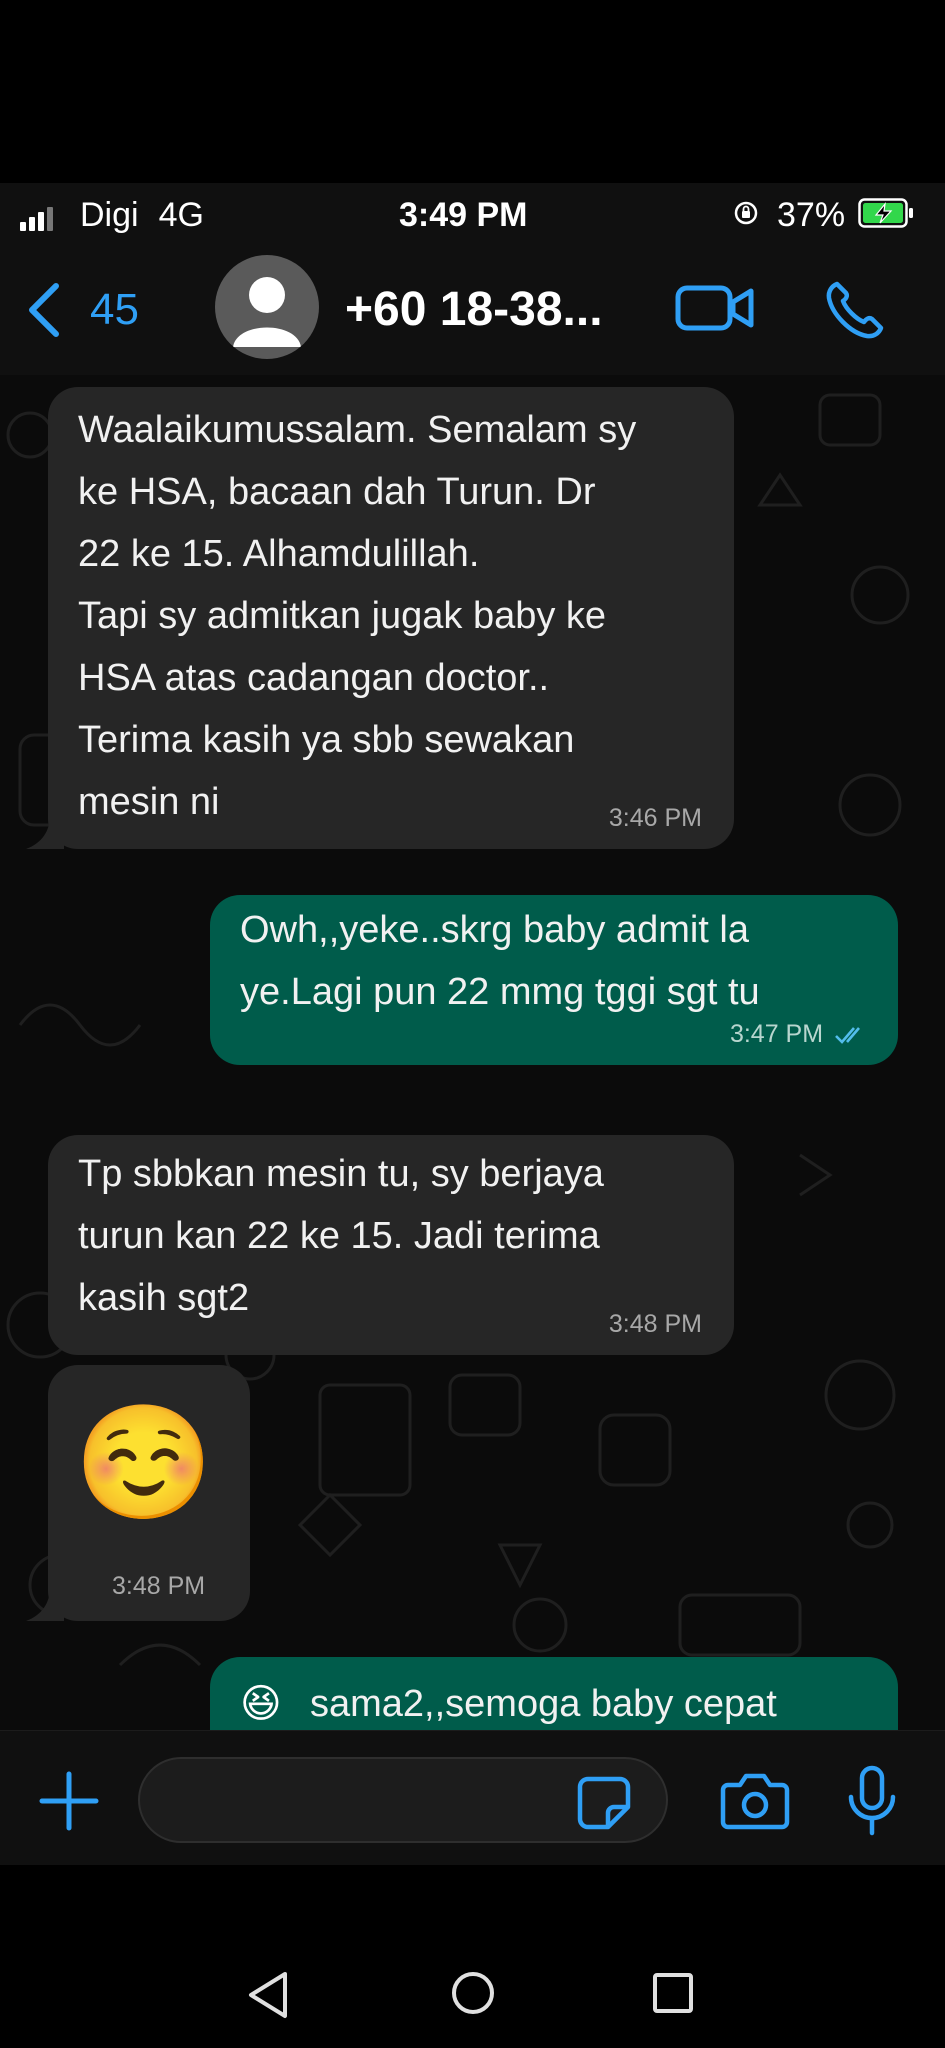 The height and width of the screenshot is (2048, 945). I want to click on emoji-content: ☺️, so click(144, 1462).